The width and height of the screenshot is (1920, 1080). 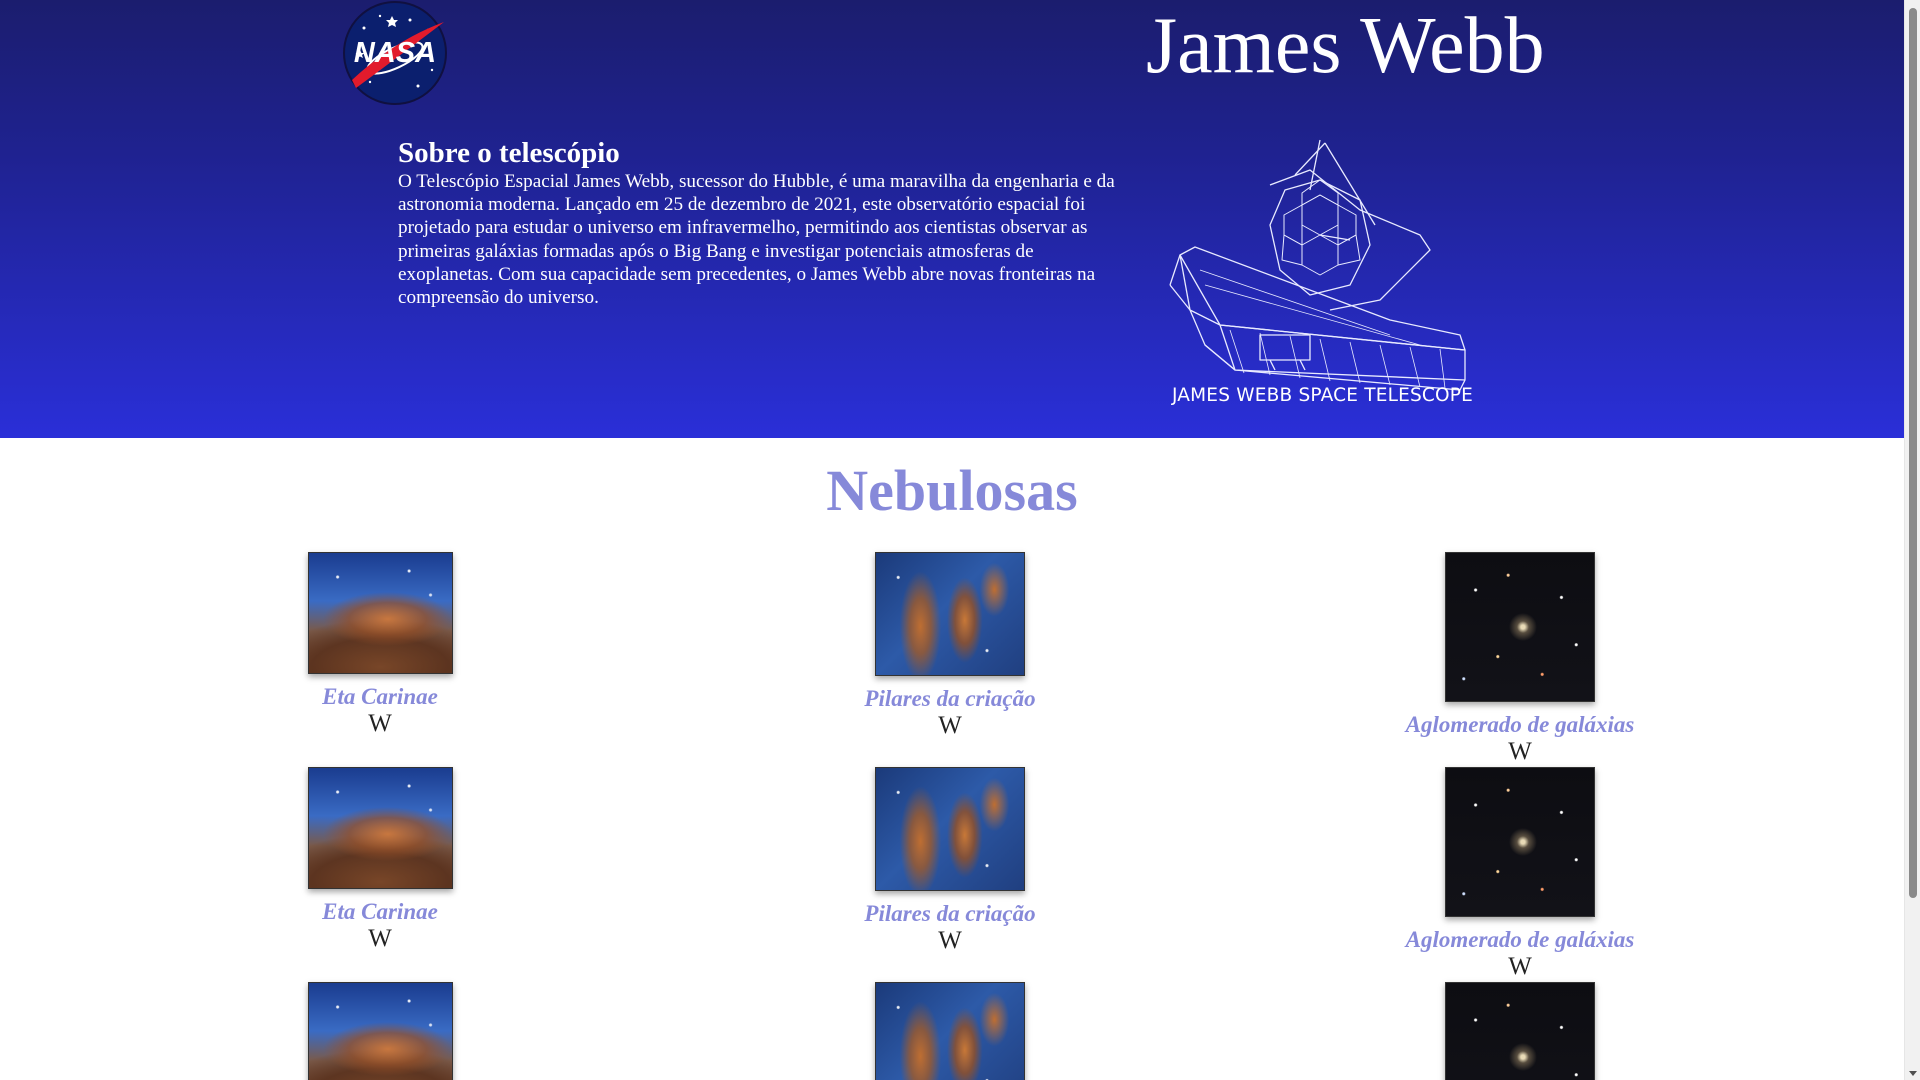 What do you see at coordinates (952, 490) in the screenshot?
I see `gallery-title: Nebulosas` at bounding box center [952, 490].